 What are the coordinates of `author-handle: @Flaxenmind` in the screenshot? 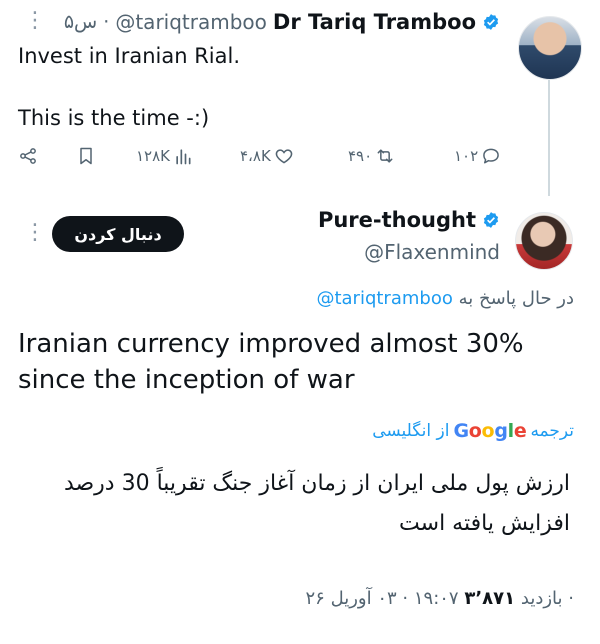 It's located at (432, 252).